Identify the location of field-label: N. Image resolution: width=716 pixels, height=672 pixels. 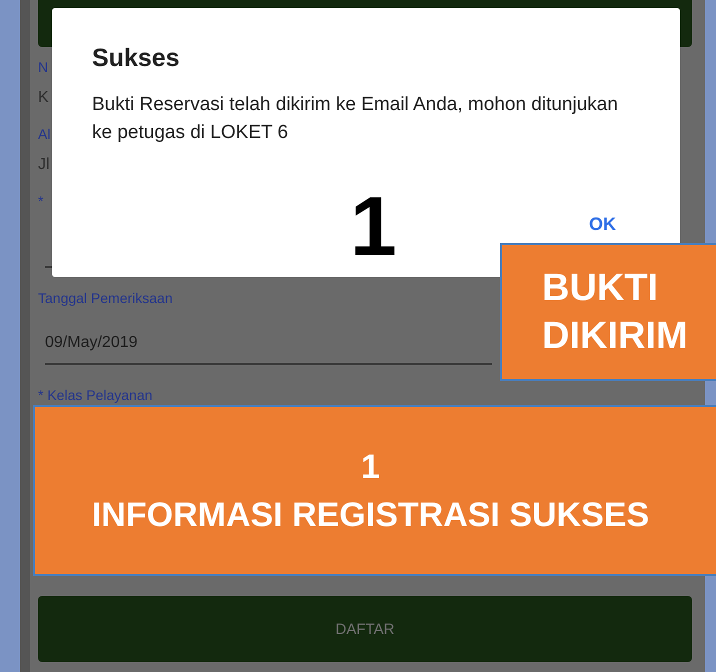
(43, 67).